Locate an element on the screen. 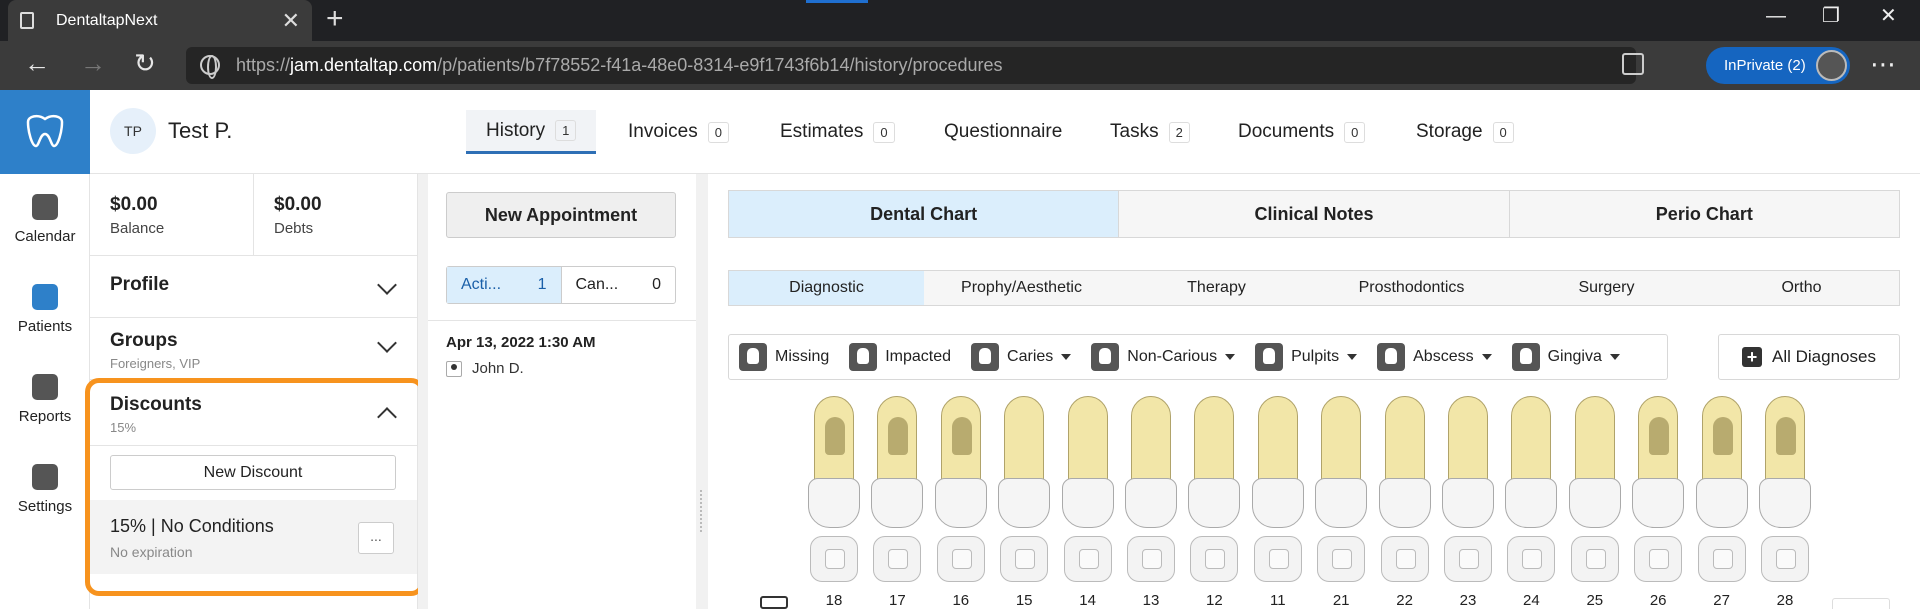 This screenshot has height=609, width=1920. groups-section: Groups Foreigners, VIP is located at coordinates (254, 349).